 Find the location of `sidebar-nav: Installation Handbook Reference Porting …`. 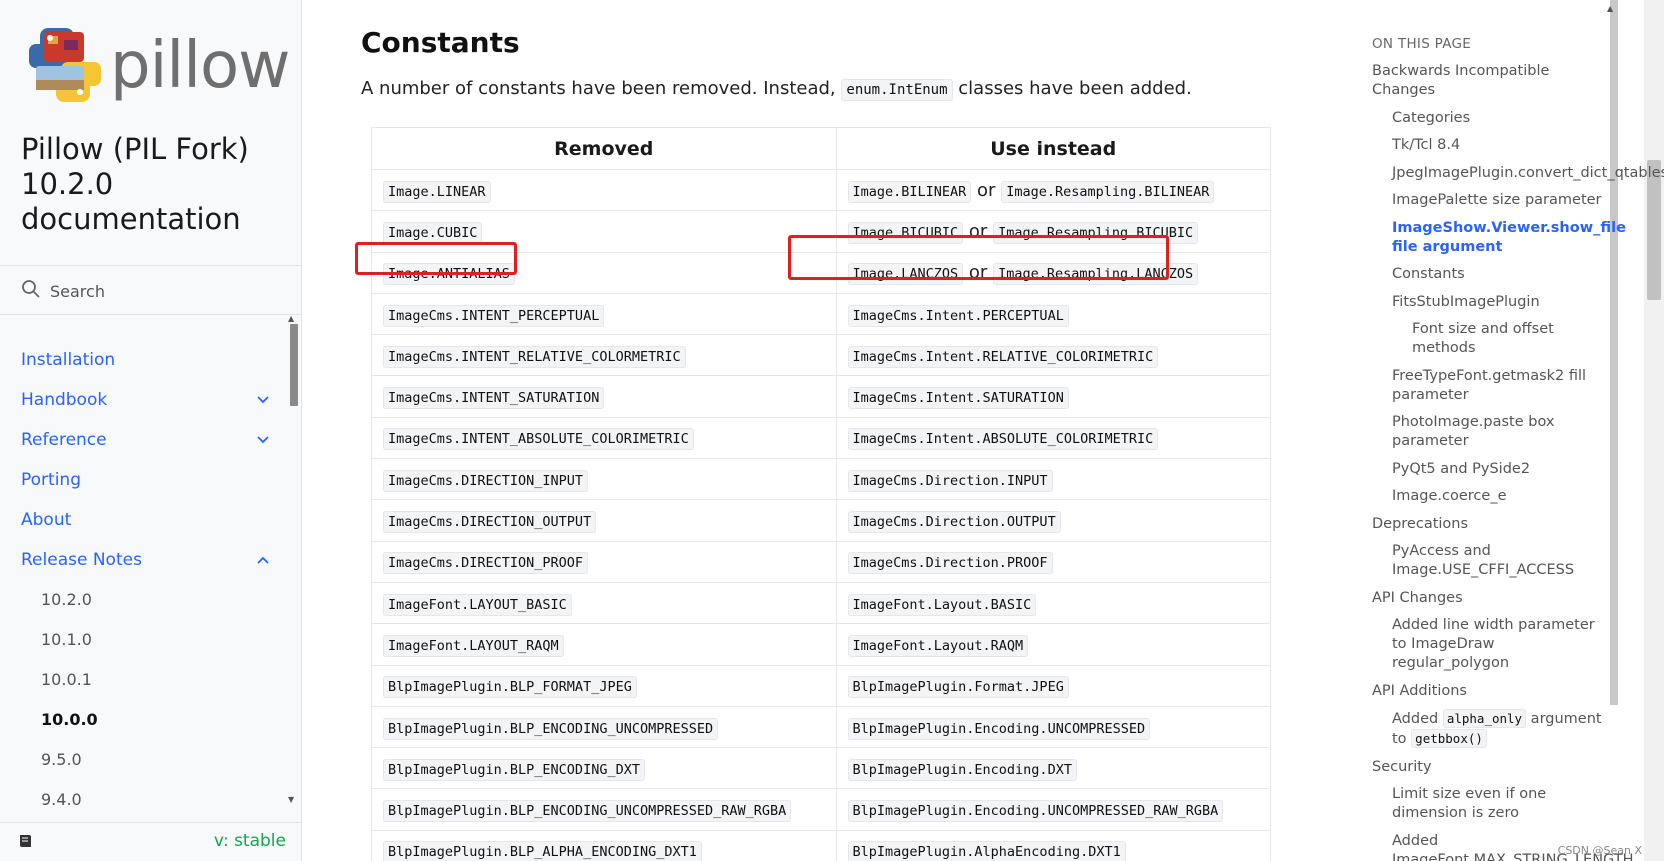

sidebar-nav: Installation Handbook Reference Porting … is located at coordinates (144, 580).